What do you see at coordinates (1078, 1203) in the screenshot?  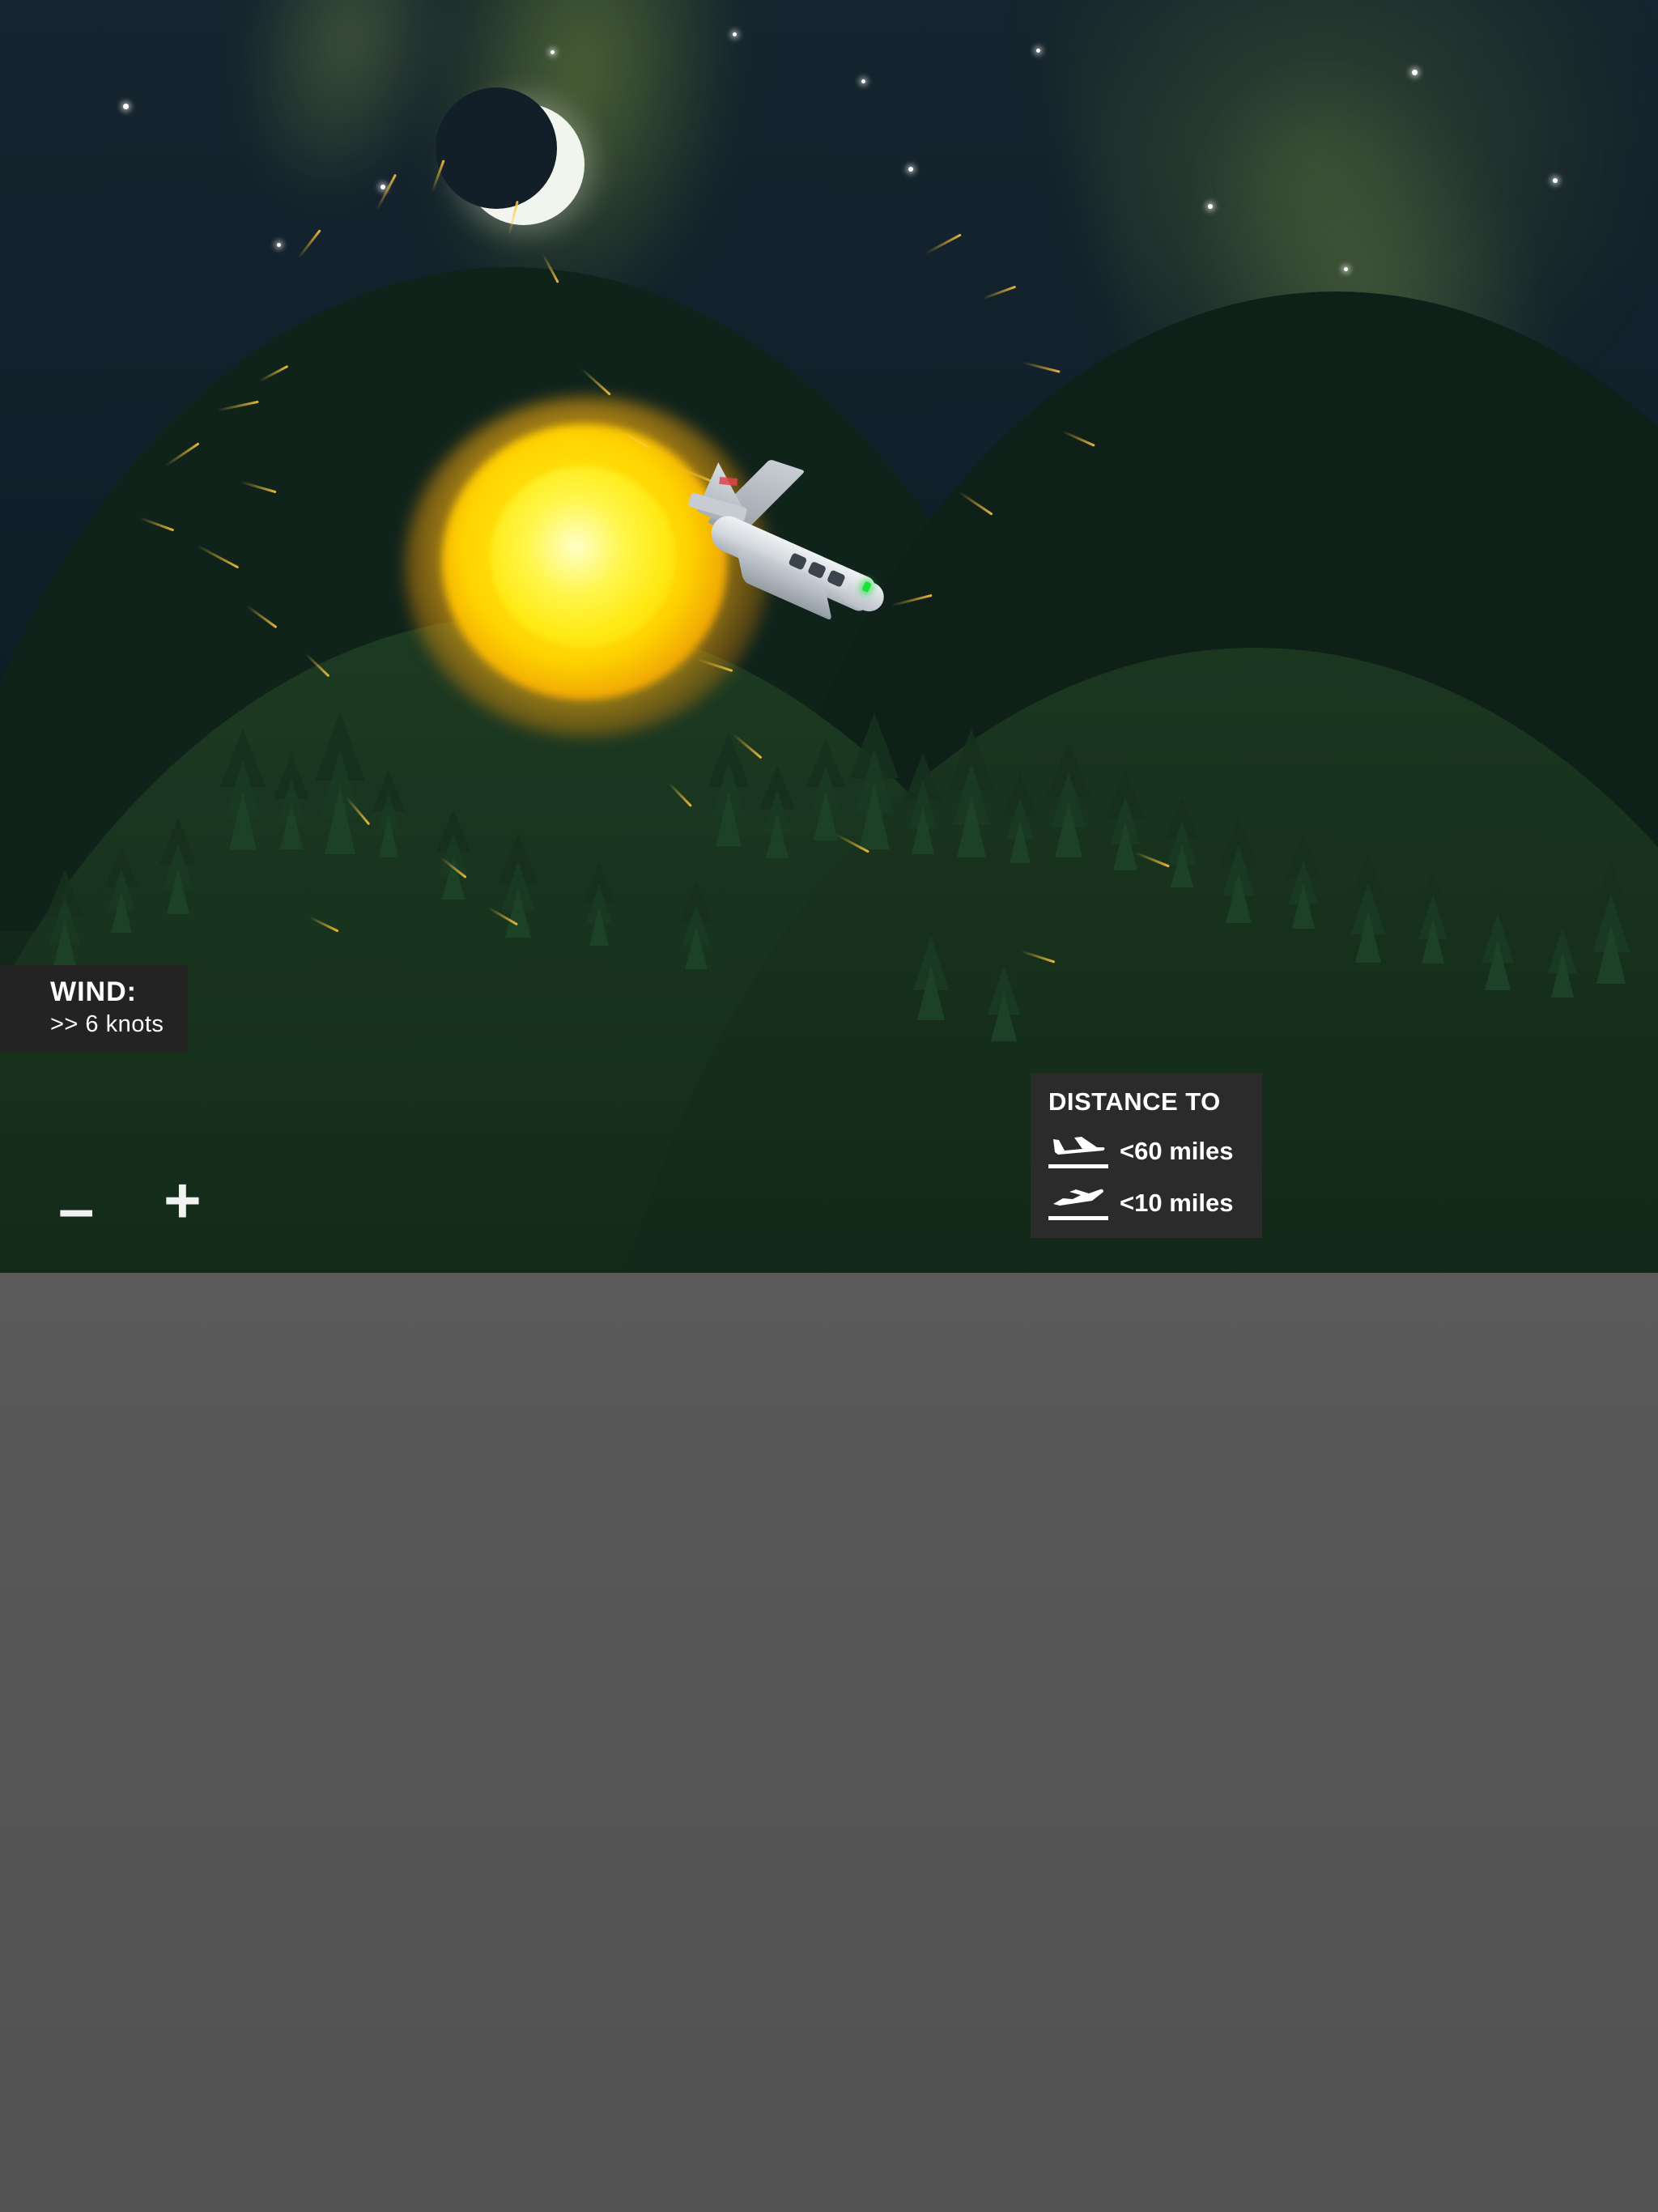 I see `airplane-takeoff-icon` at bounding box center [1078, 1203].